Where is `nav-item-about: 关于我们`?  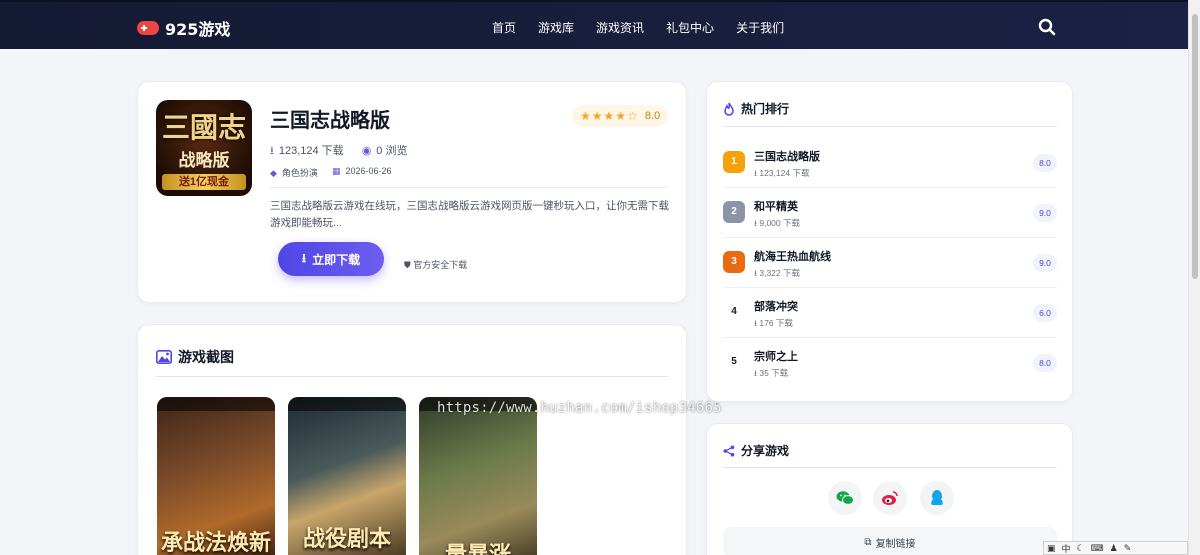
nav-item-about: 关于我们 is located at coordinates (760, 27).